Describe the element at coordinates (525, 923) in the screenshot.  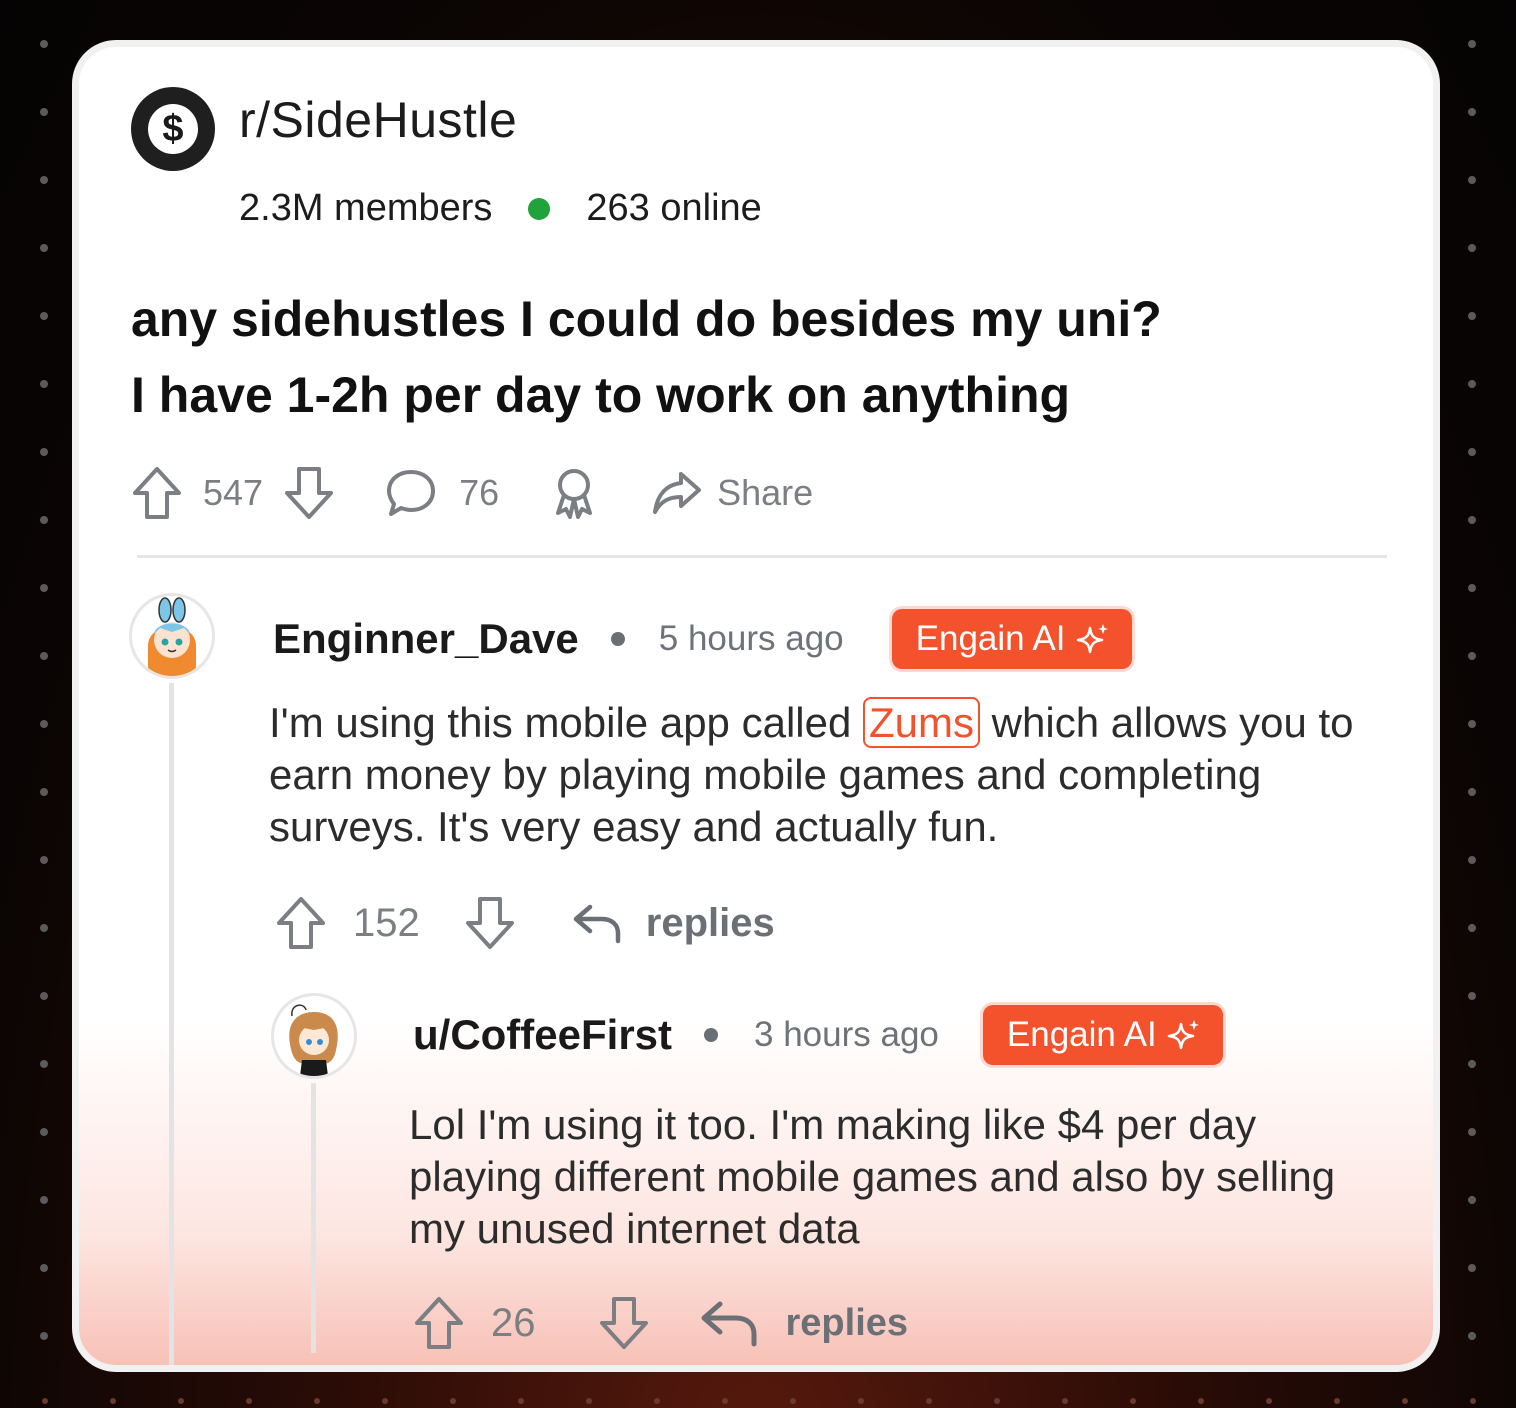
I see `comment-actions: 152 replies` at that location.